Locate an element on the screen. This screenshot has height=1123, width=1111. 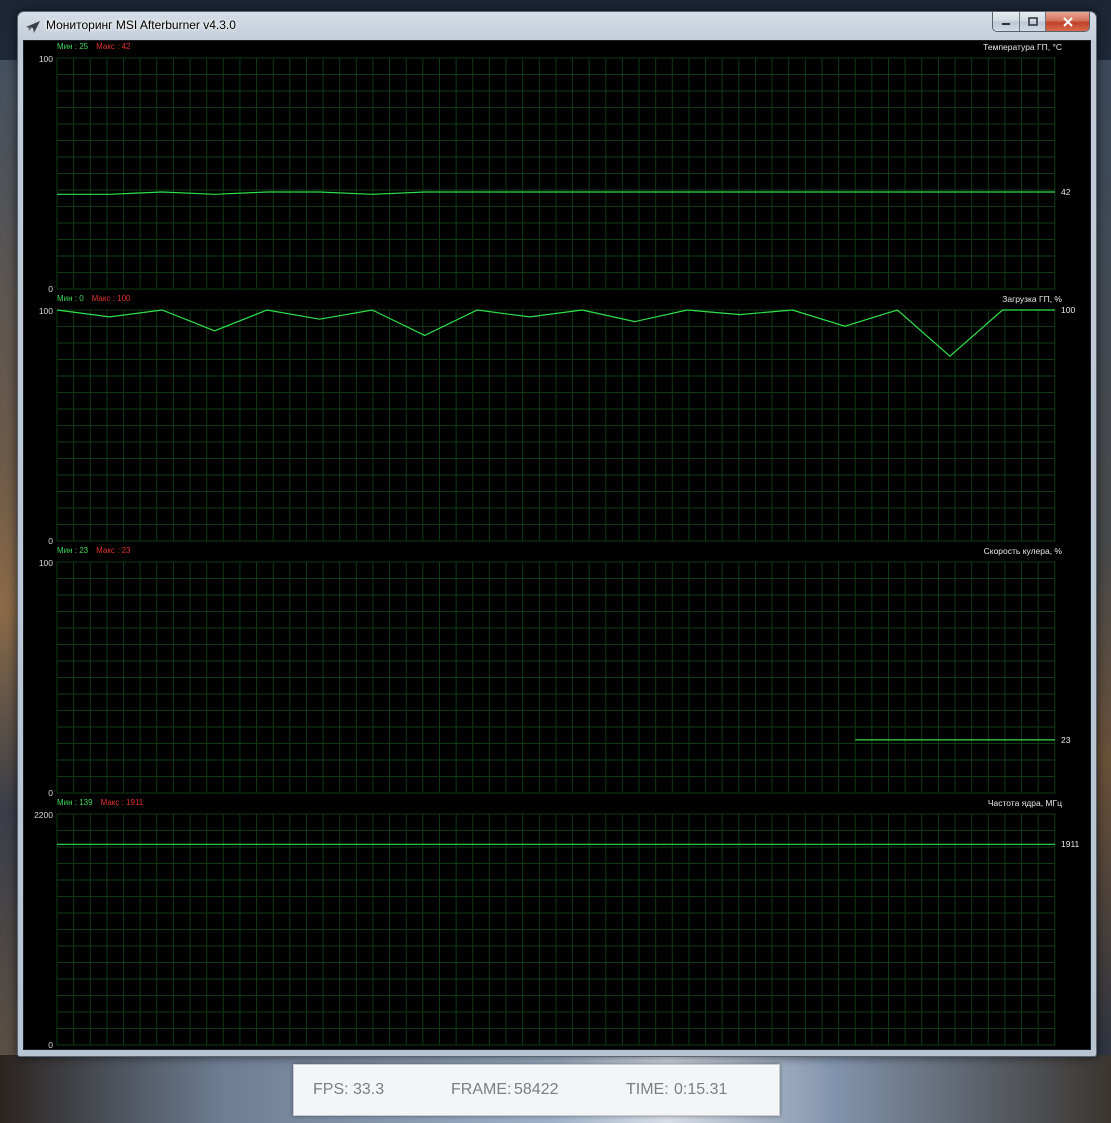
min-max-labels: Мин : 139 Макс : 1911 is located at coordinates (100, 802).